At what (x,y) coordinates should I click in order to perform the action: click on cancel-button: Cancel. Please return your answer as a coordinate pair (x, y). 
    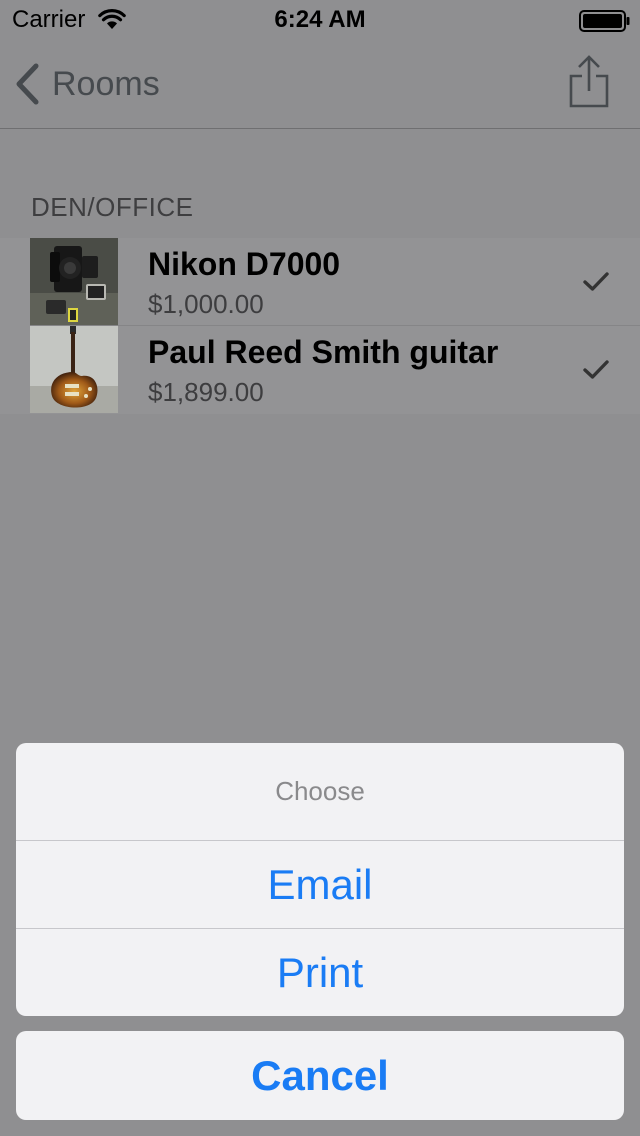
    Looking at the image, I should click on (320, 1075).